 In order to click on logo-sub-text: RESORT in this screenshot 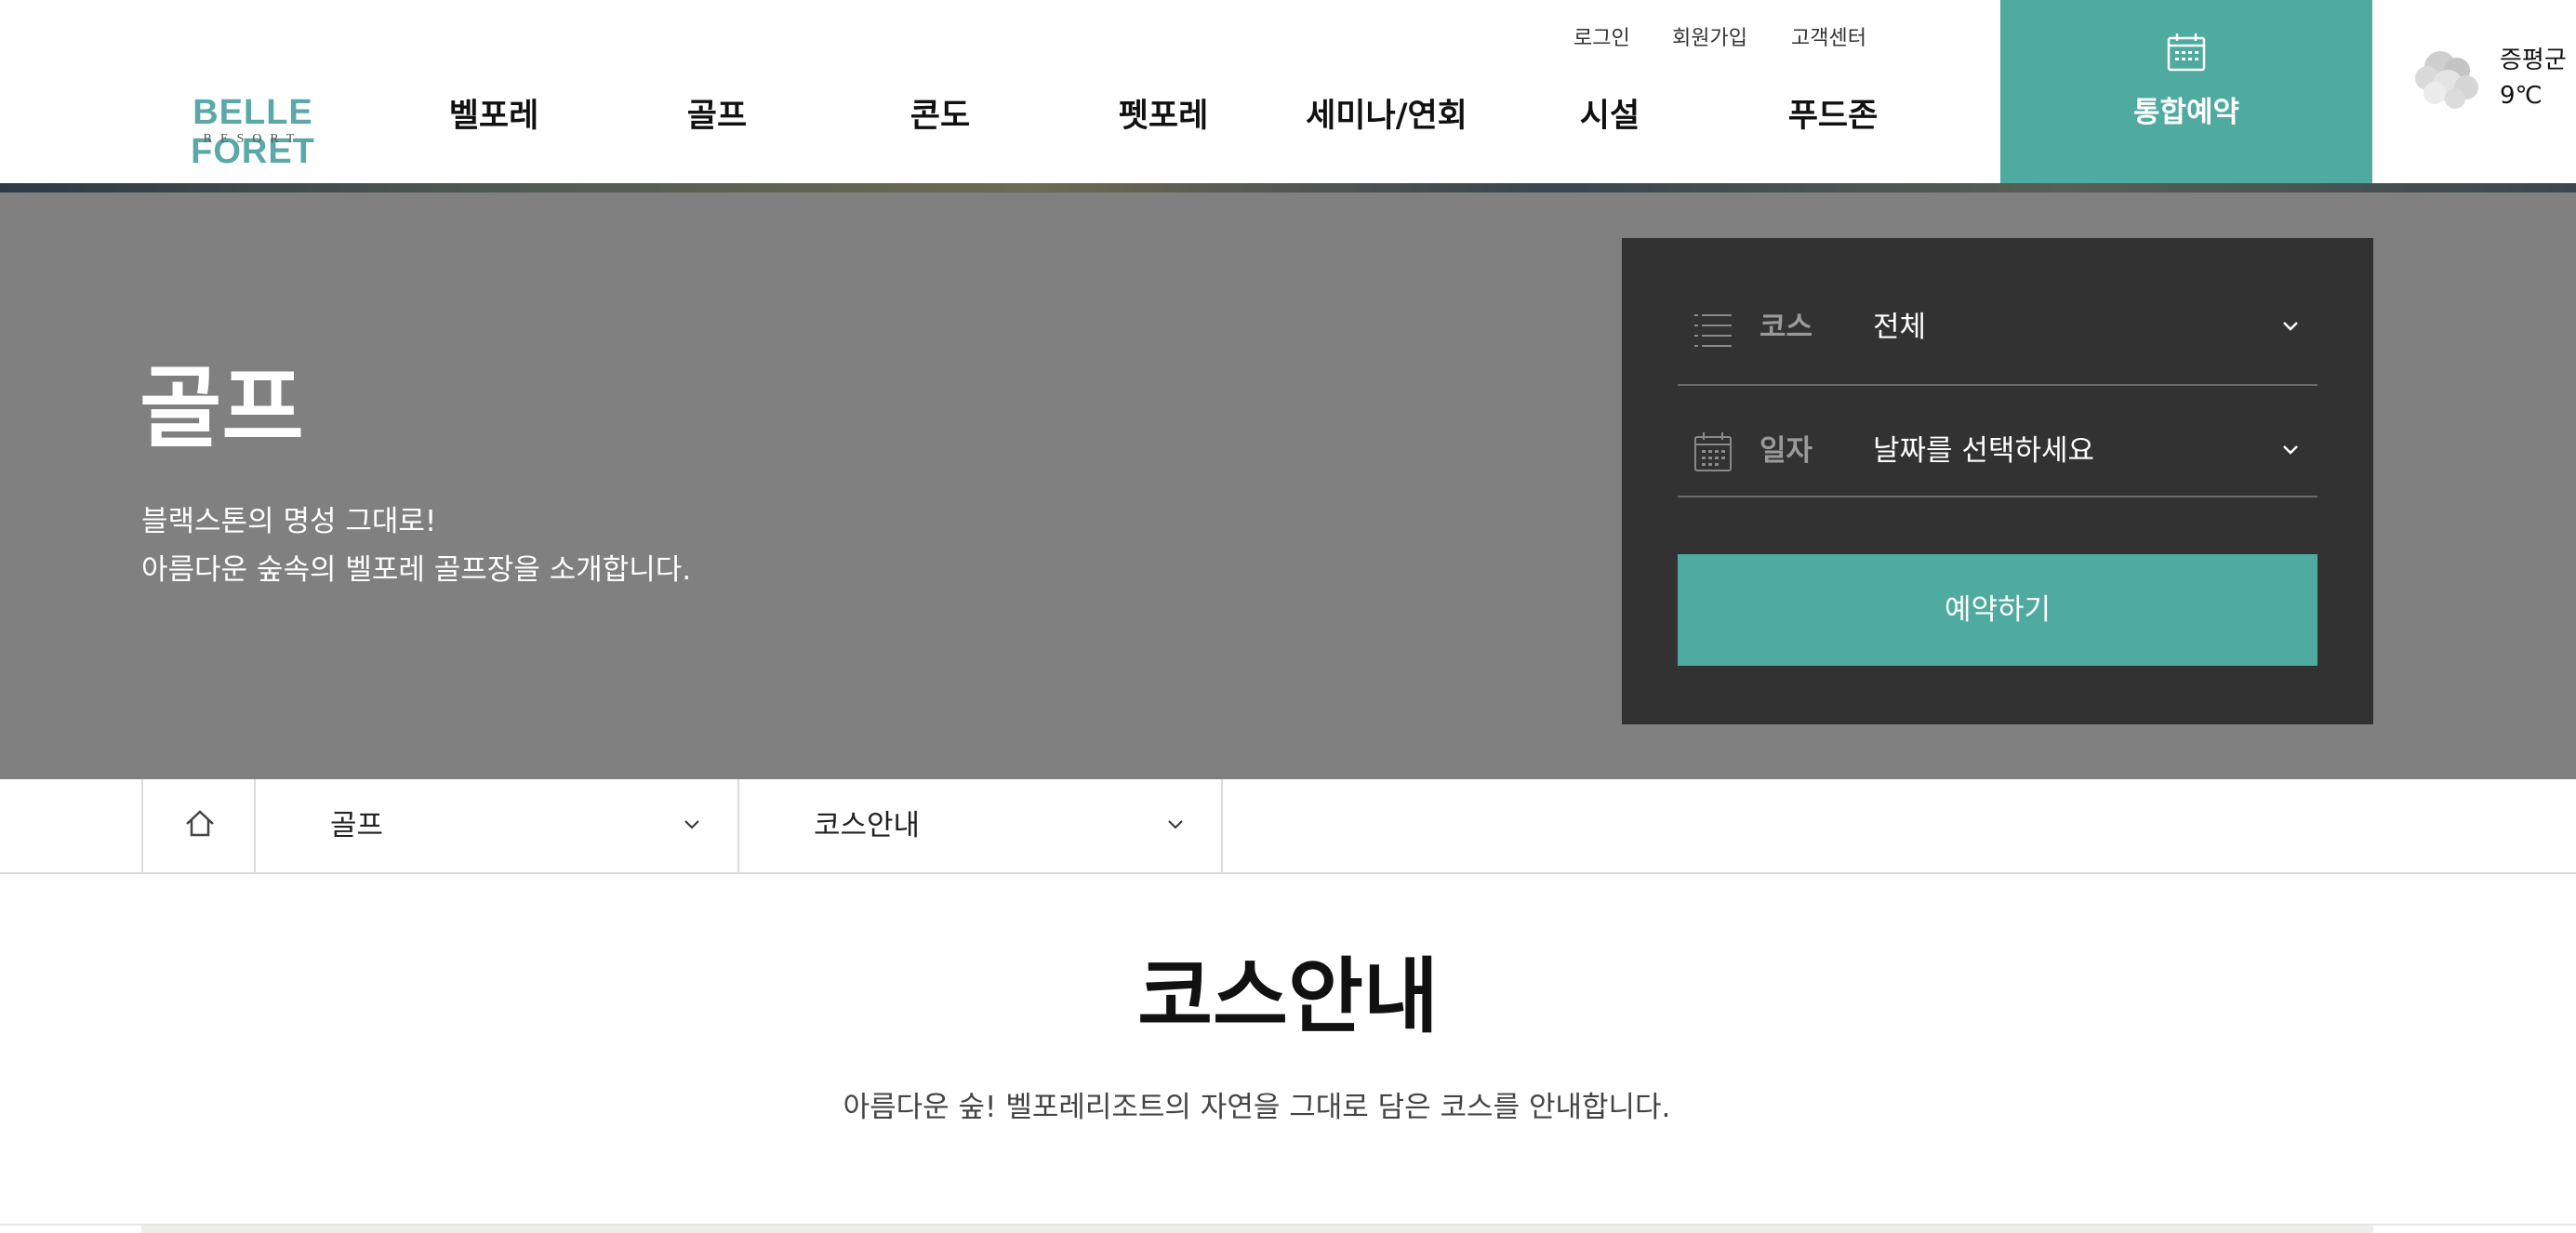, I will do `click(253, 139)`.